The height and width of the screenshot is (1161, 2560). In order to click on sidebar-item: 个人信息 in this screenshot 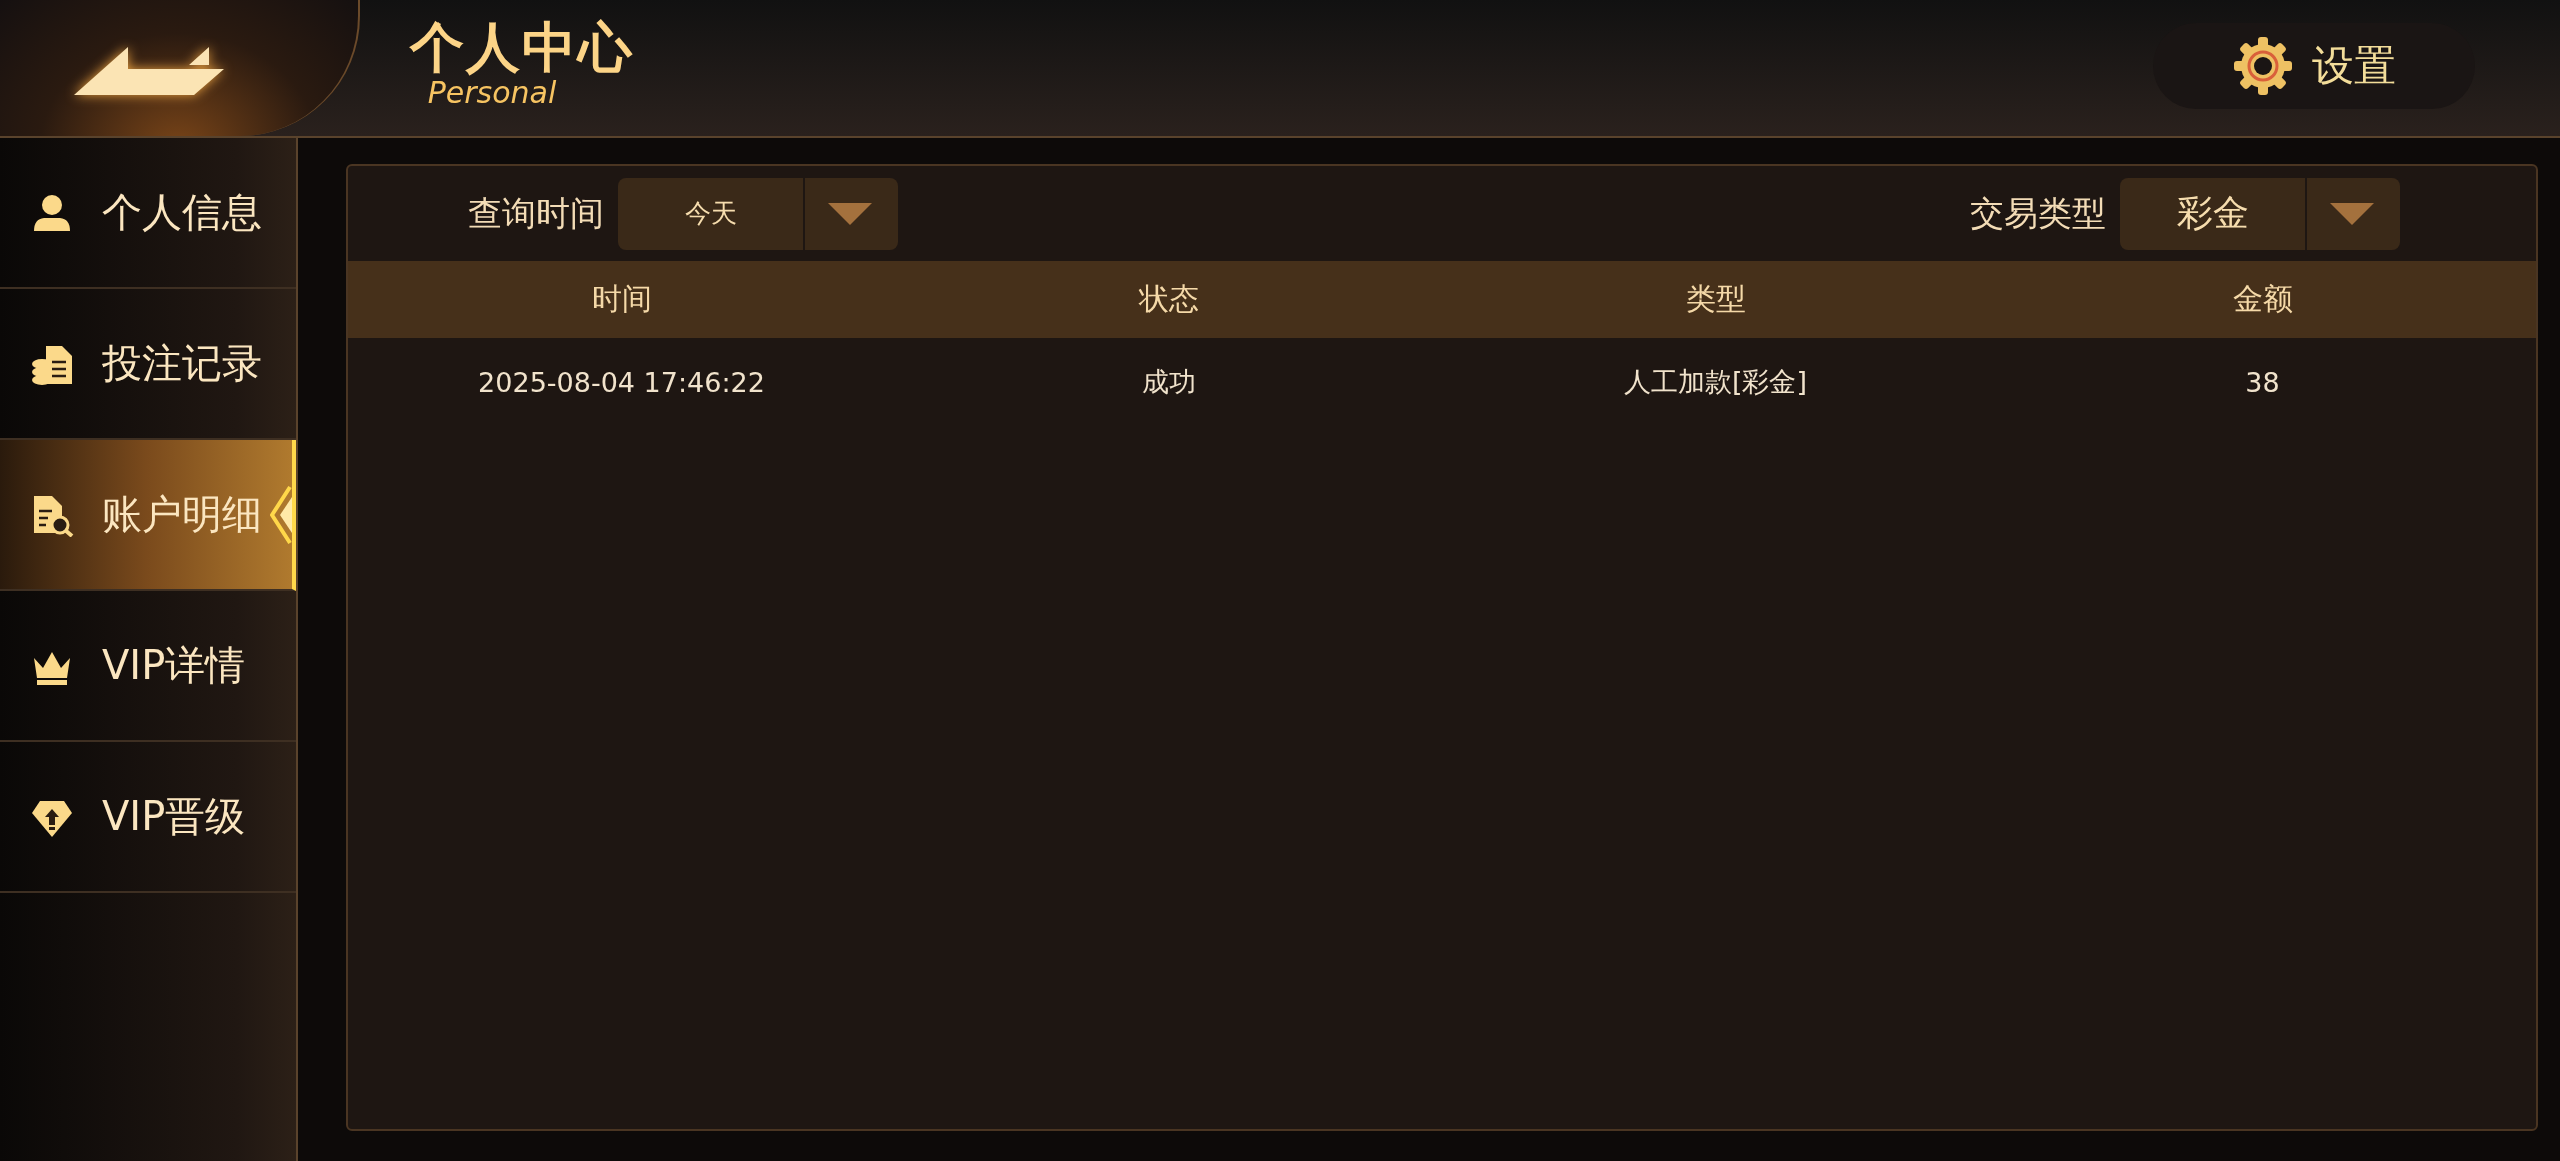, I will do `click(148, 213)`.